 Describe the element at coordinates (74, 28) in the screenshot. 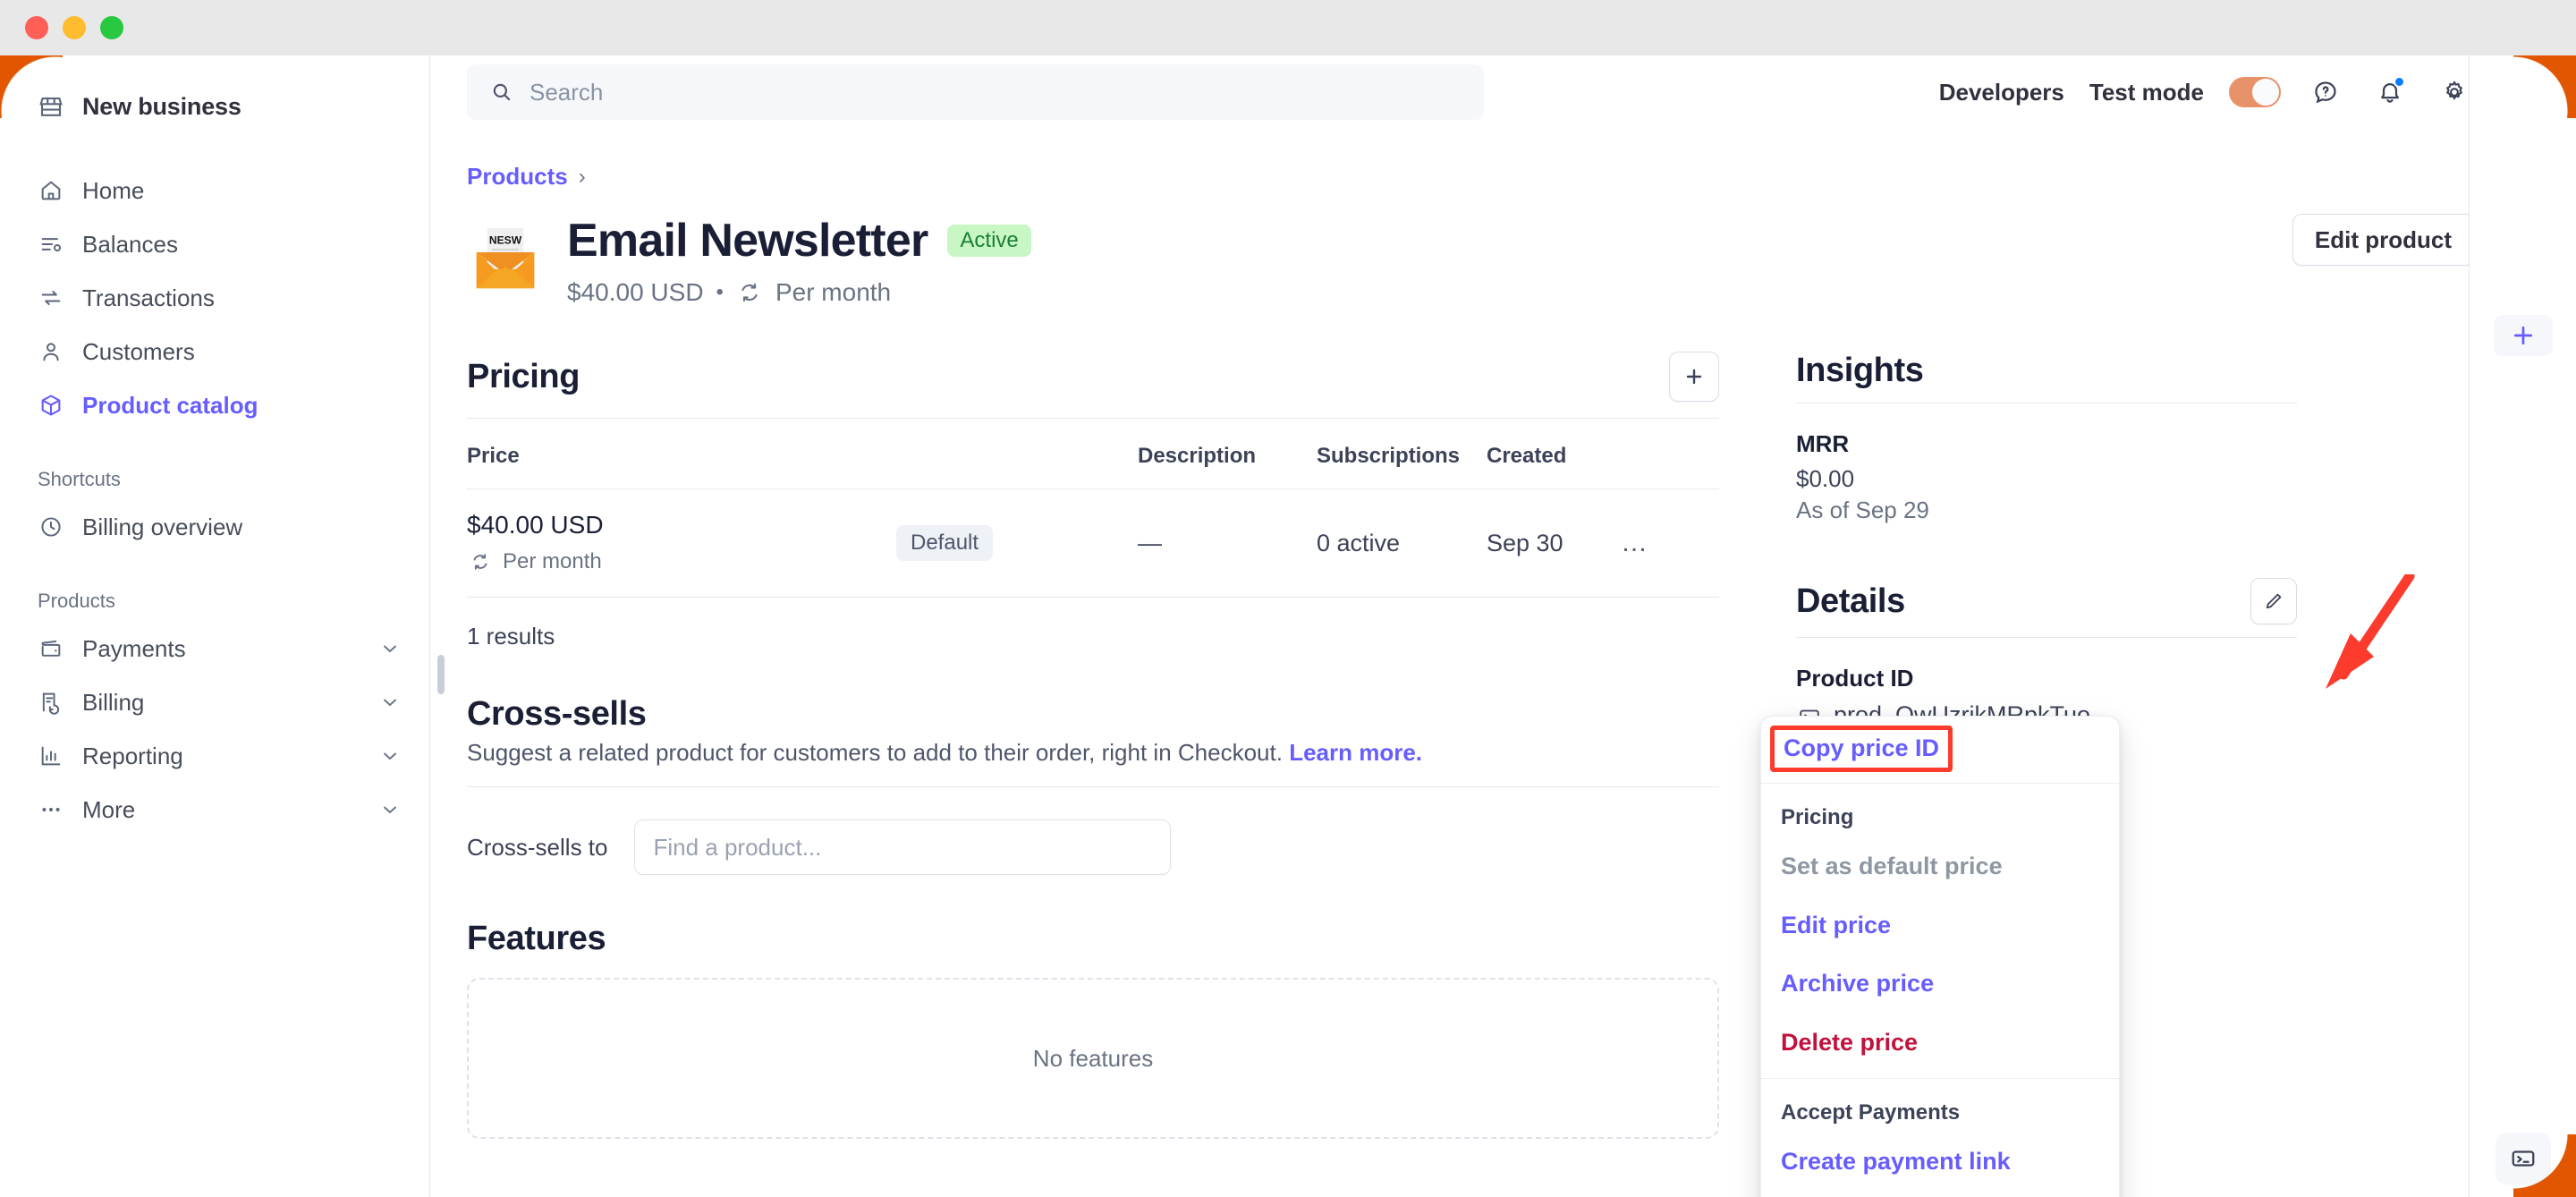

I see `window-minimize-button` at that location.